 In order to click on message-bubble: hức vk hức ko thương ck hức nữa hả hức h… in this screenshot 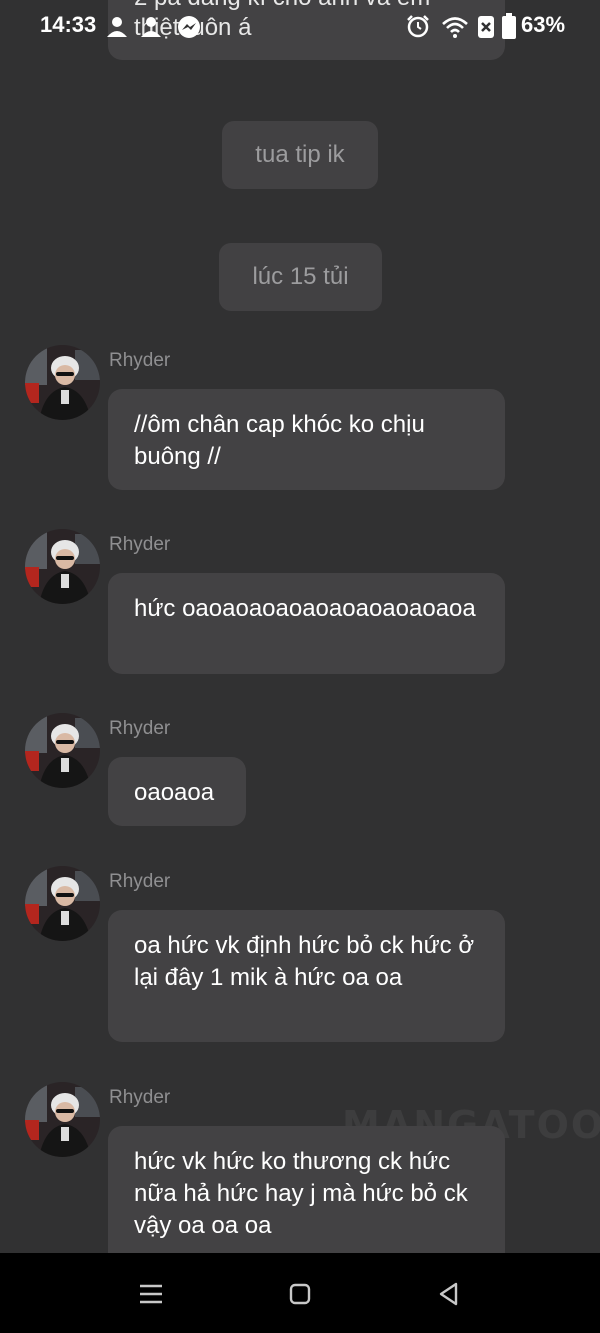, I will do `click(306, 1189)`.